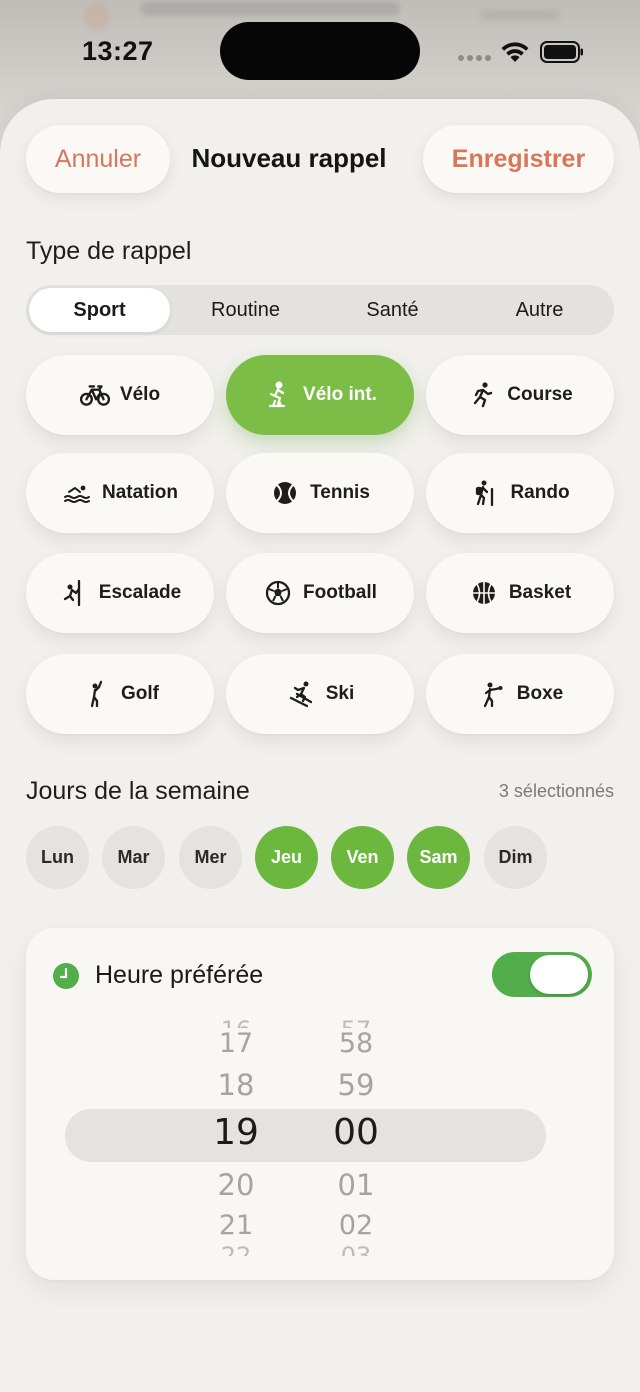  Describe the element at coordinates (77, 493) in the screenshot. I see `swimming-icon` at that location.